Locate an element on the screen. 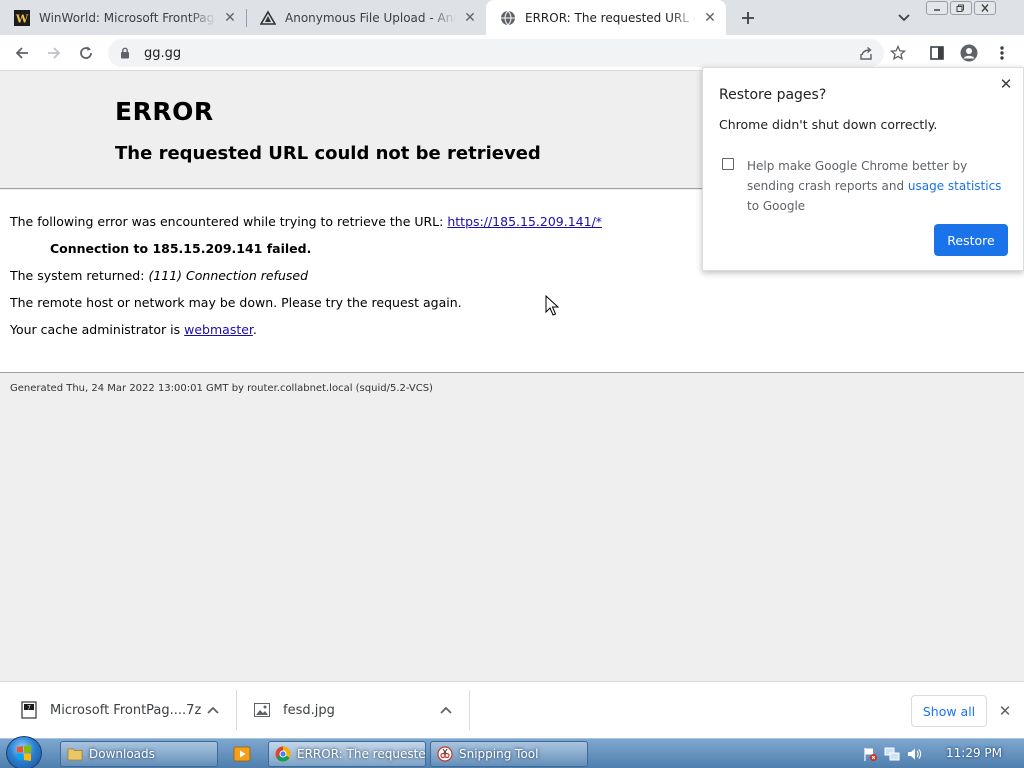  webmaster-link: webmaster is located at coordinates (218, 329).